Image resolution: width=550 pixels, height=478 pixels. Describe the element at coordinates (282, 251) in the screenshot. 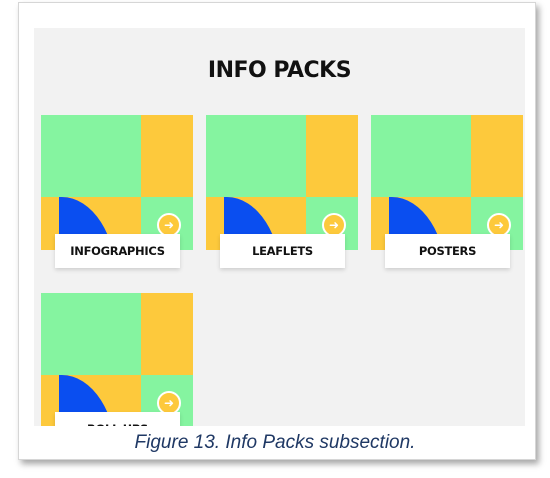

I see `card-label: LEAFLETS` at that location.